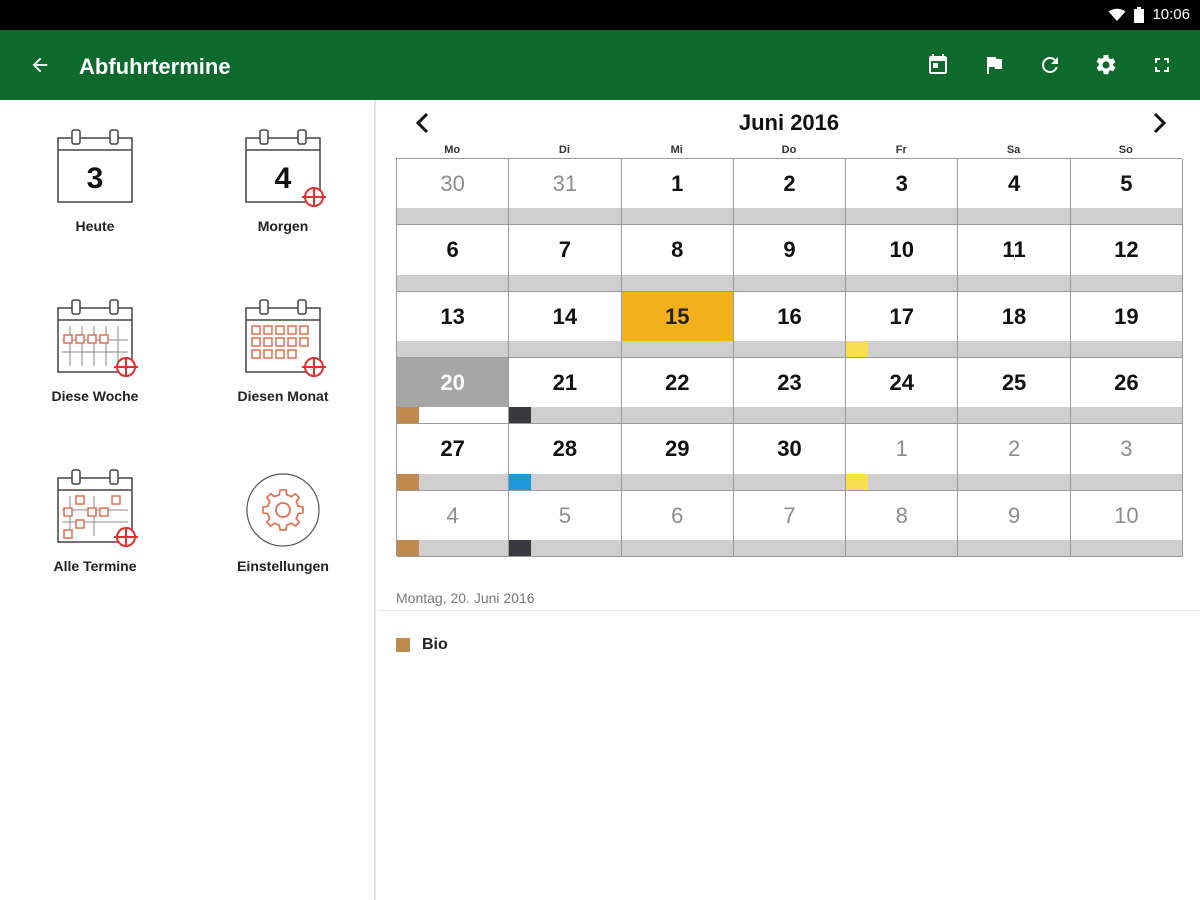 The width and height of the screenshot is (1200, 900). What do you see at coordinates (1126, 515) in the screenshot?
I see `day-number: 10` at bounding box center [1126, 515].